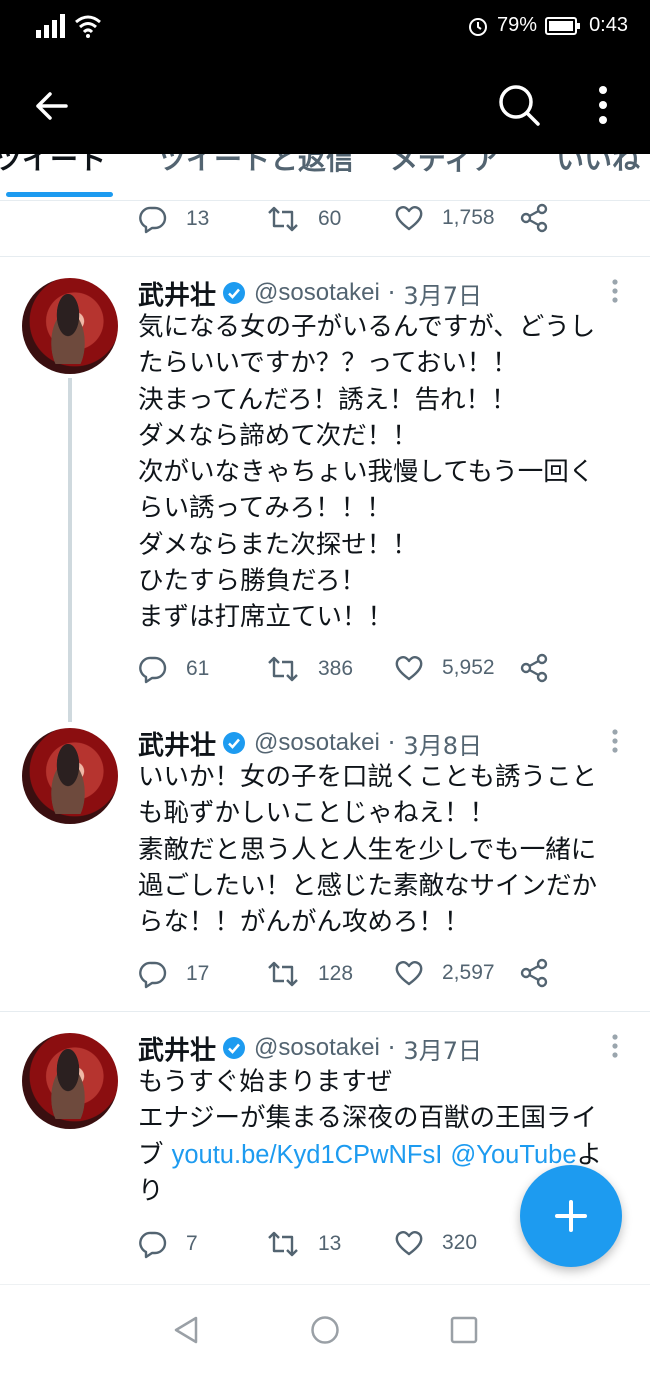 This screenshot has height=1373, width=650. I want to click on wifi-icon, so click(88, 26).